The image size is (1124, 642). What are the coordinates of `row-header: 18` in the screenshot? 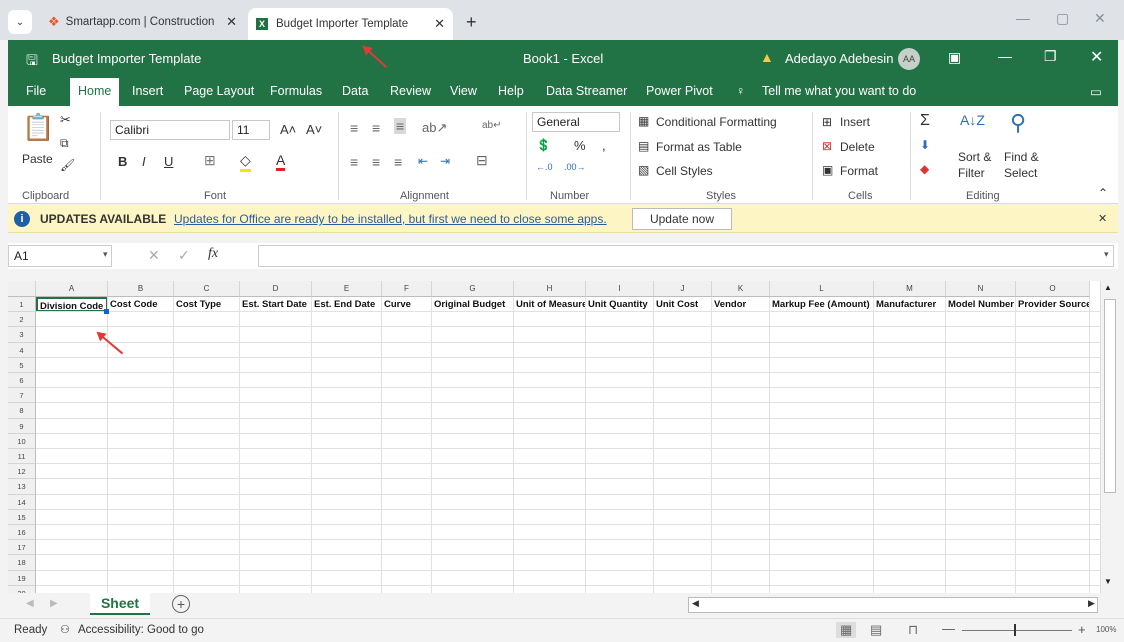 It's located at (22, 563).